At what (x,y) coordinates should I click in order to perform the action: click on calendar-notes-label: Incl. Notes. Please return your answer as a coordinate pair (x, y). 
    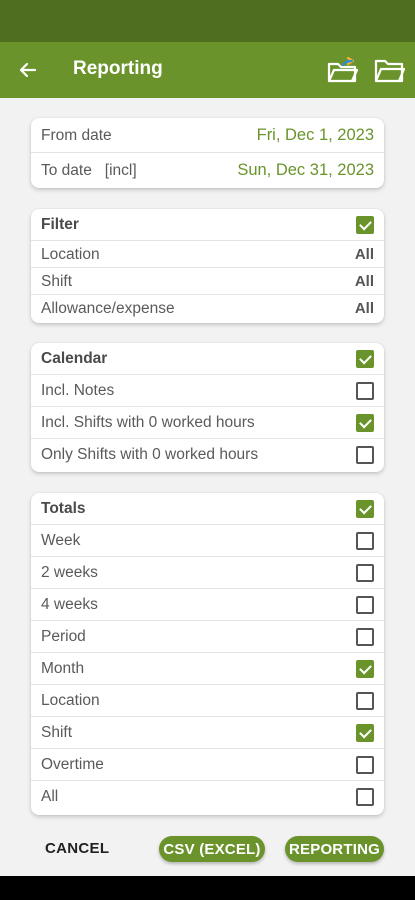
    Looking at the image, I should click on (78, 390).